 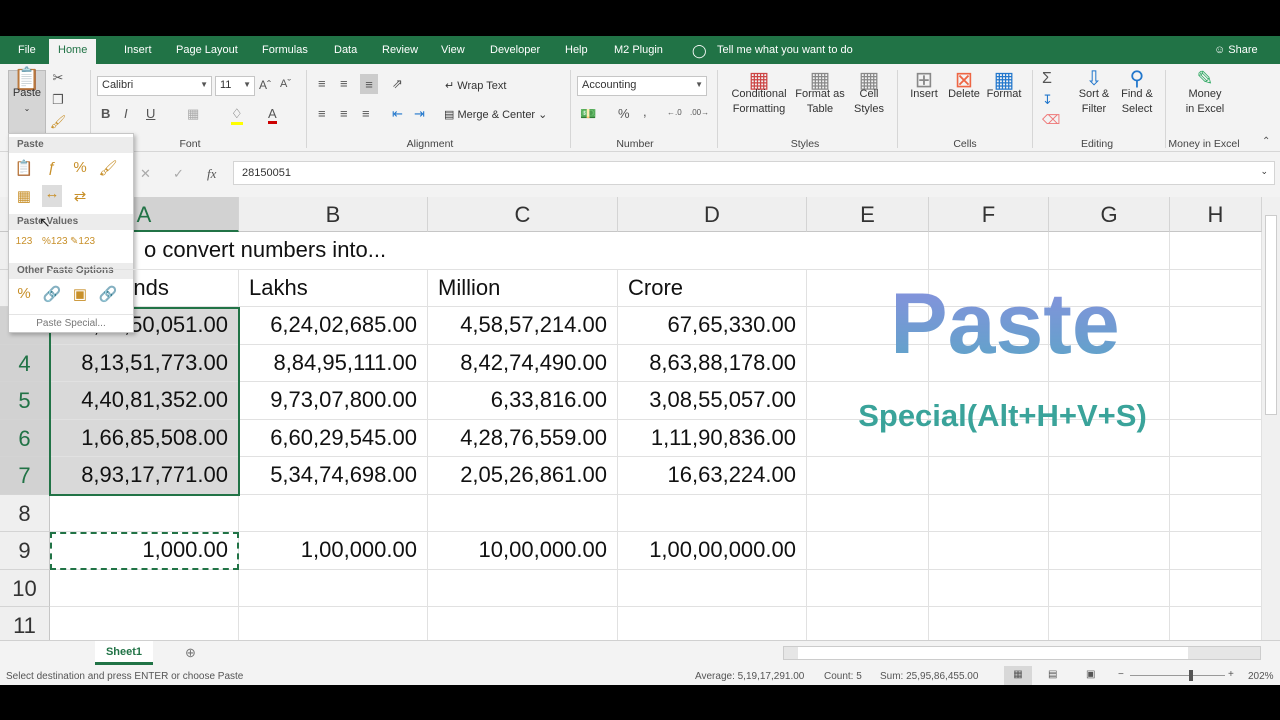 What do you see at coordinates (25, 438) in the screenshot?
I see `row-header-6: 6` at bounding box center [25, 438].